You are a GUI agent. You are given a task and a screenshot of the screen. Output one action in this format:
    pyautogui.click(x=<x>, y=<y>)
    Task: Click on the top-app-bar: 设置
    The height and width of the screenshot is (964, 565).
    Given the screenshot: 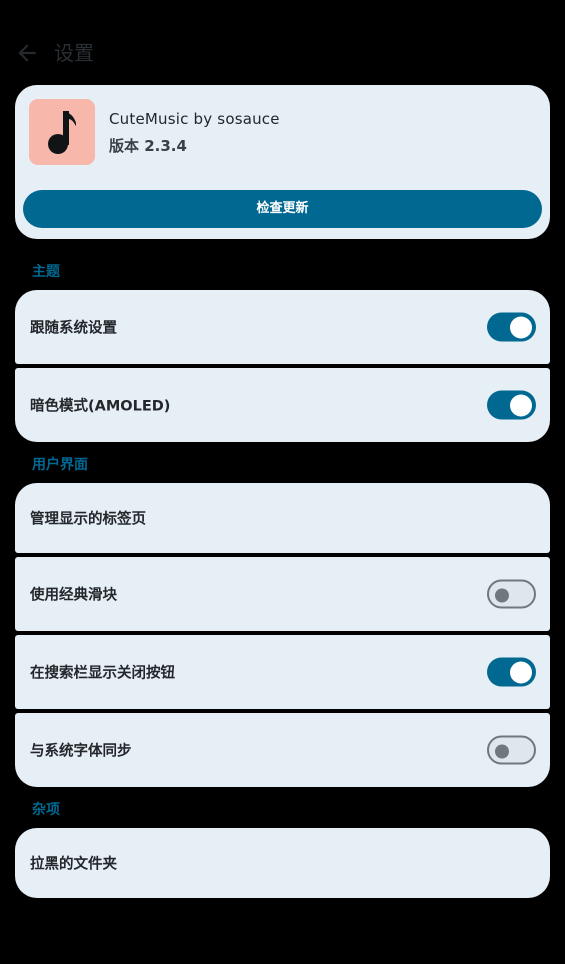 What is the action you would take?
    pyautogui.click(x=282, y=54)
    